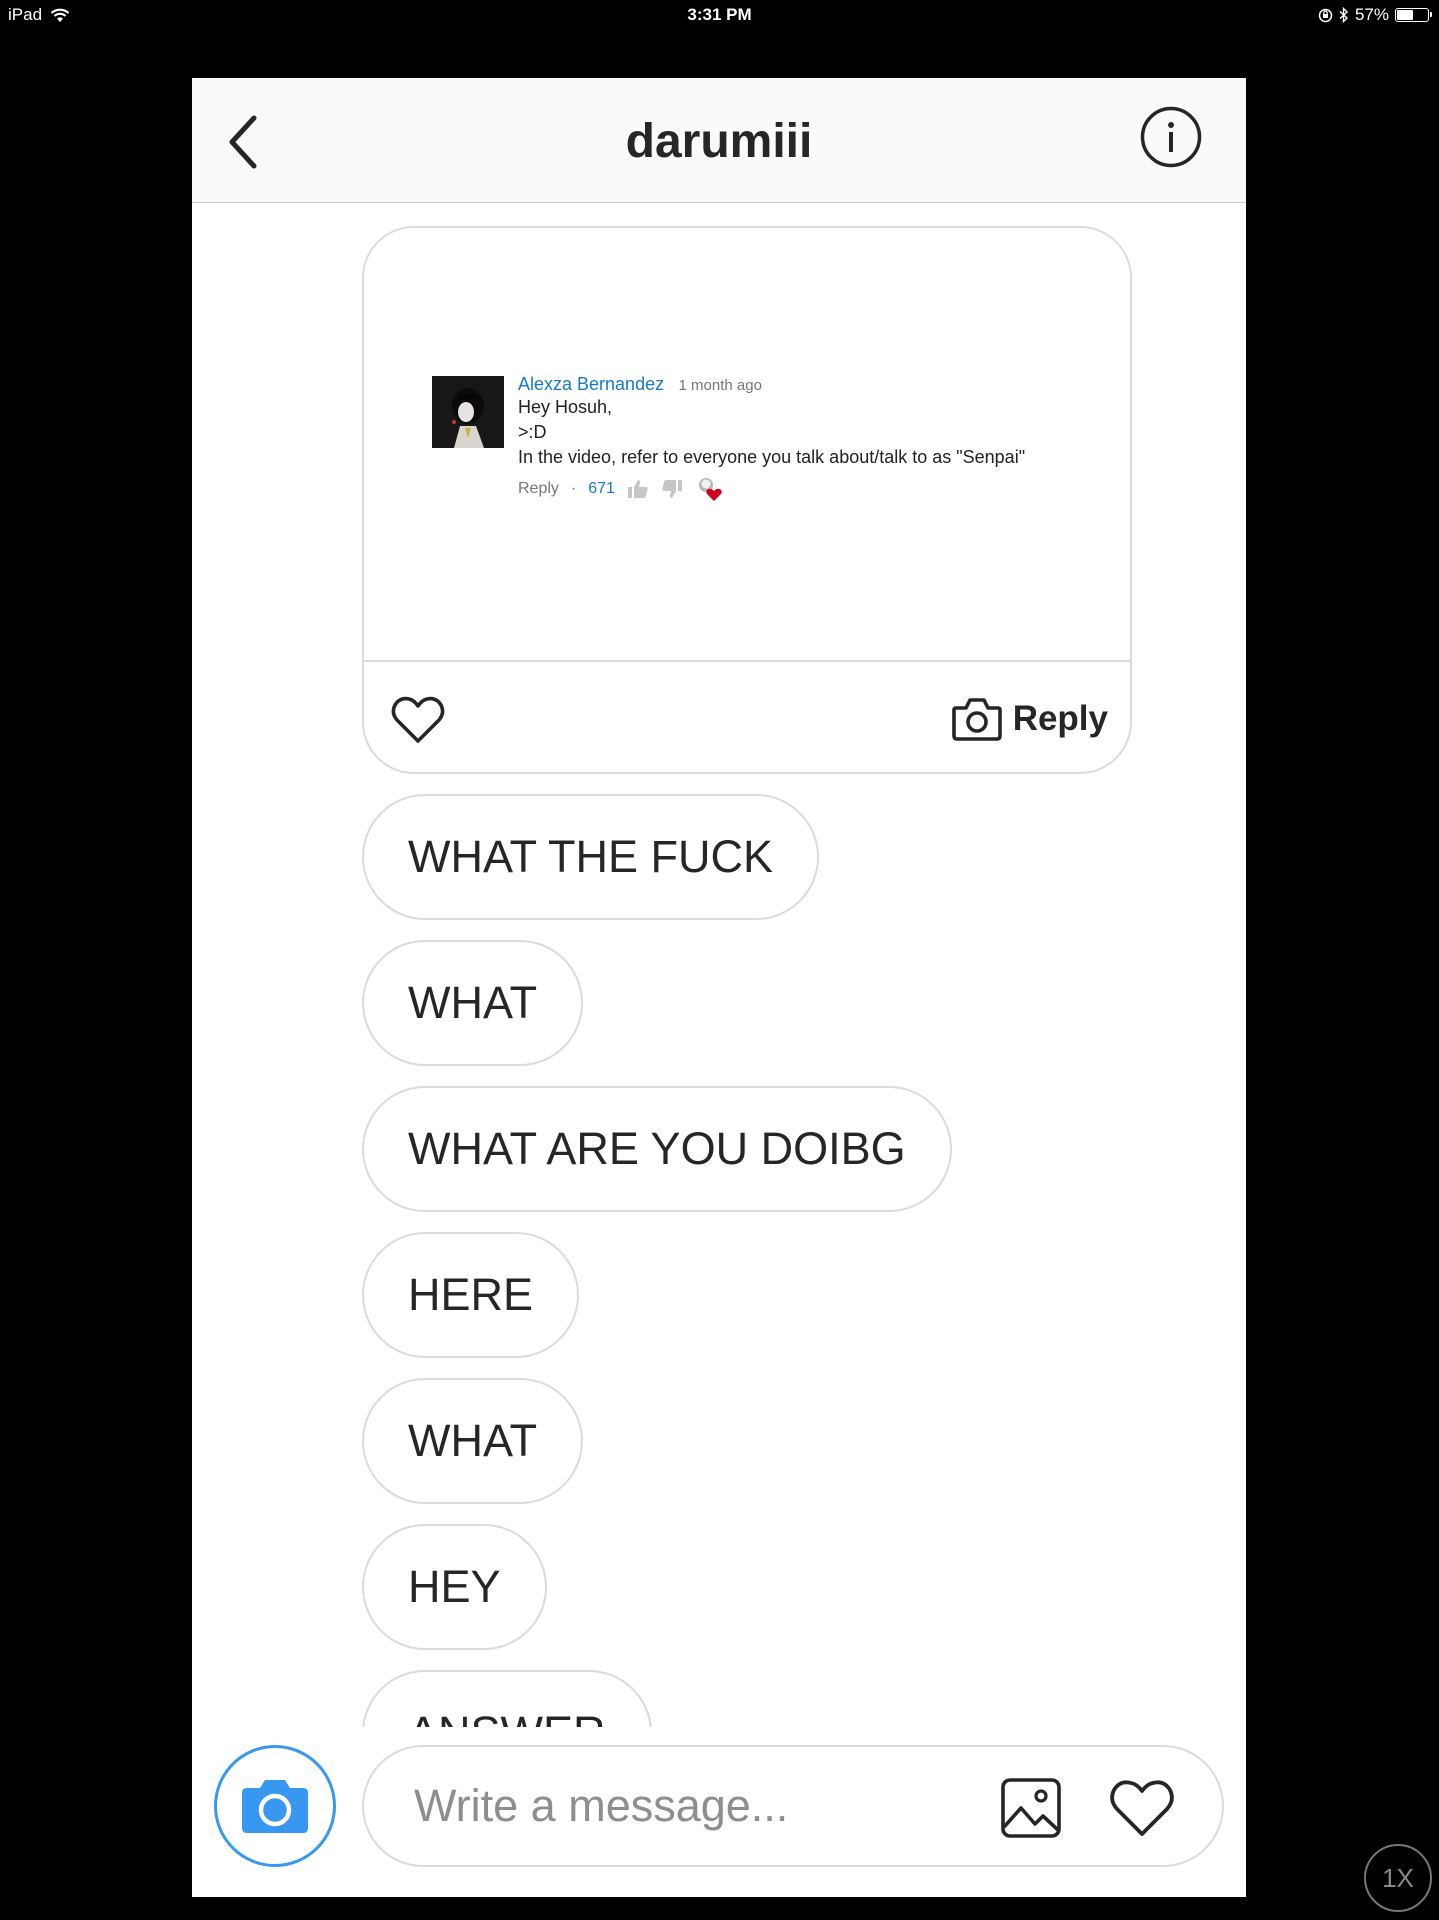  I want to click on thumbs-up-icon, so click(637, 489).